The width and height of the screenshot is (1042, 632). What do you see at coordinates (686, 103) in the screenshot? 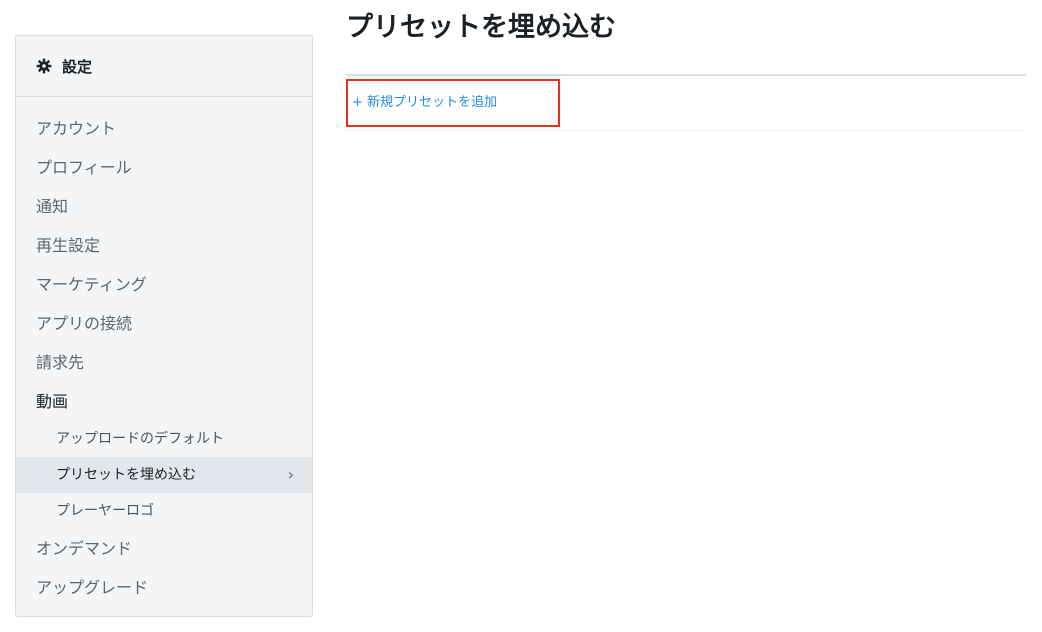
I see `presets-list: + 新規プリセットを追加` at bounding box center [686, 103].